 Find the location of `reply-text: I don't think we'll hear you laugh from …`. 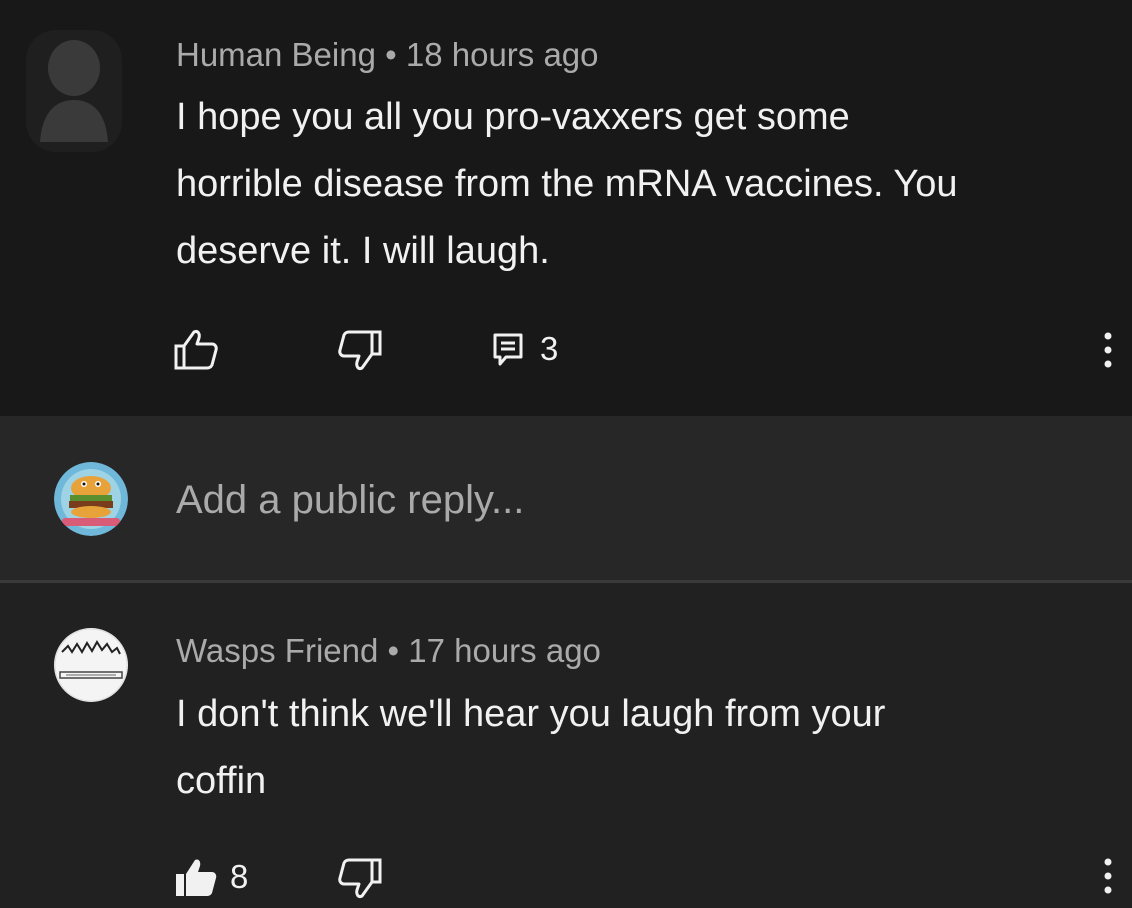

reply-text: I don't think we'll hear you laugh from … is located at coordinates (530, 748).